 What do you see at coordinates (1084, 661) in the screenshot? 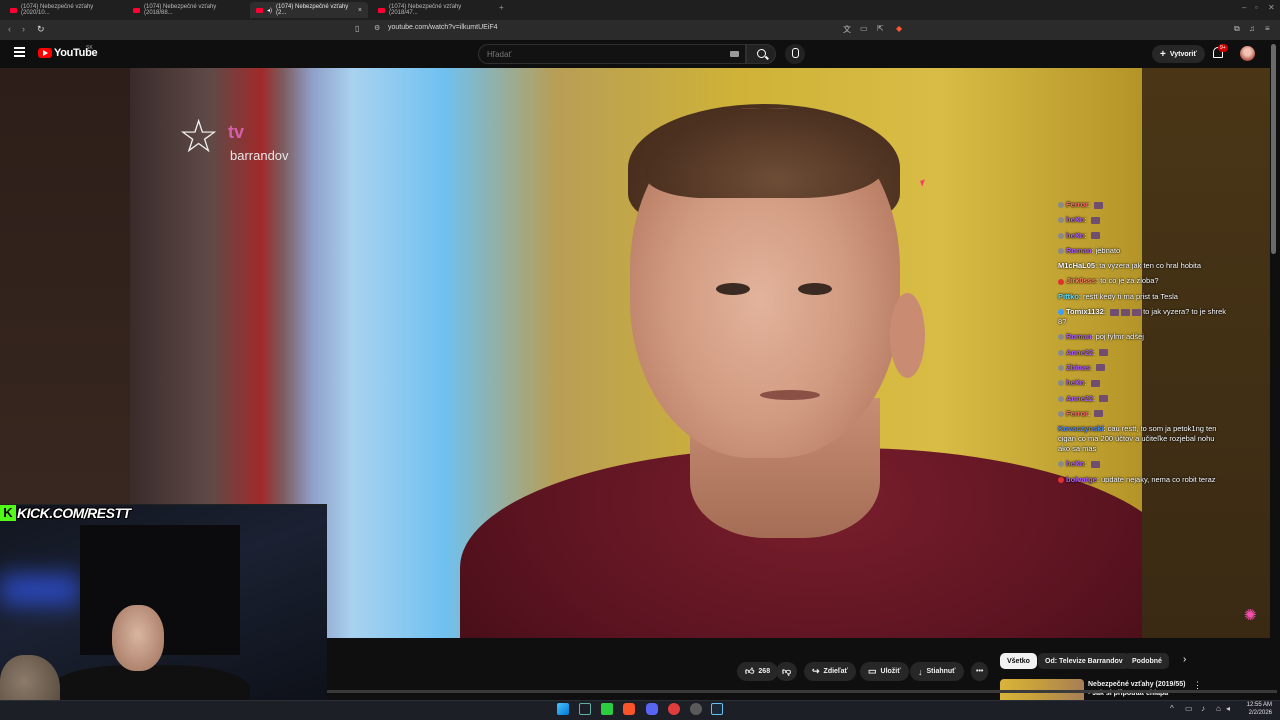
I see `chip-from-channel: Od: Televize Barrandov` at bounding box center [1084, 661].